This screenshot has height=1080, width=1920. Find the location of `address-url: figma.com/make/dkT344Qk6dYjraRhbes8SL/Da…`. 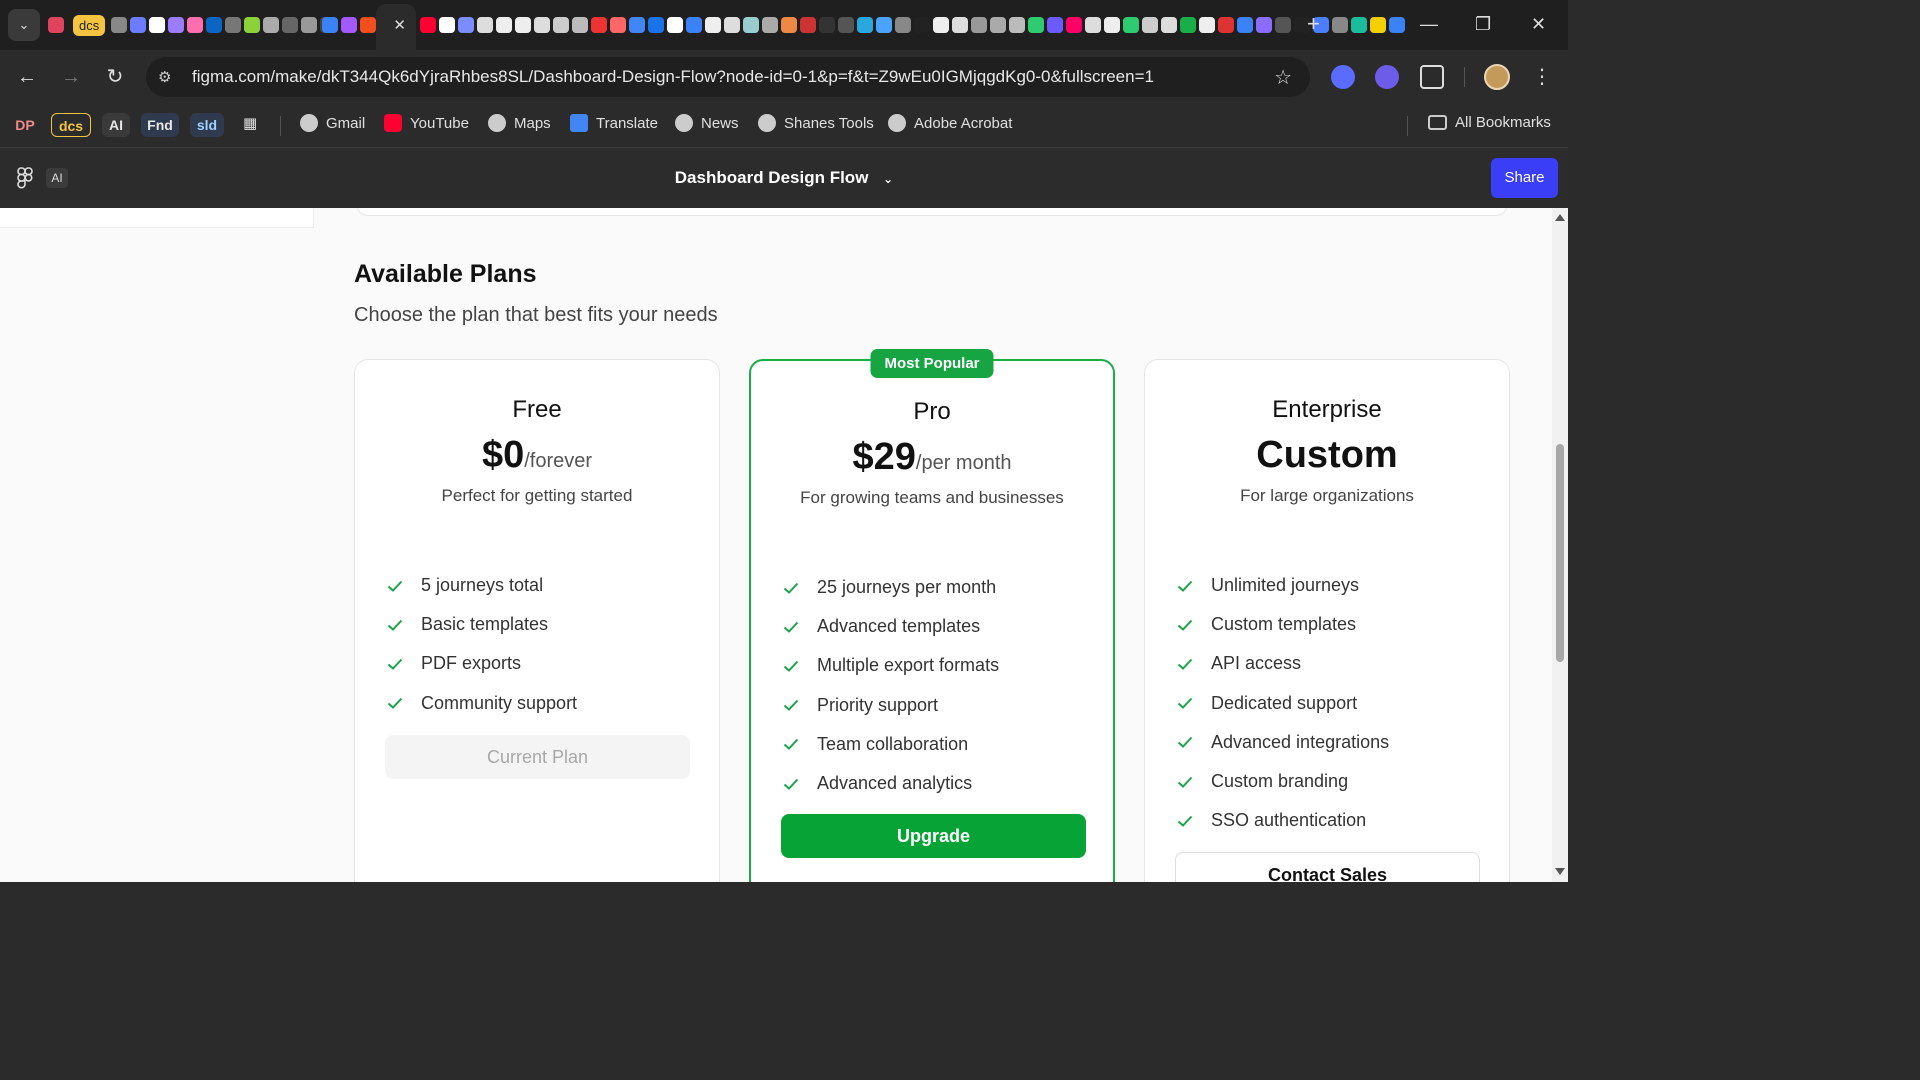

address-url: figma.com/make/dkT344Qk6dYjraRhbes8SL/Da… is located at coordinates (673, 77).